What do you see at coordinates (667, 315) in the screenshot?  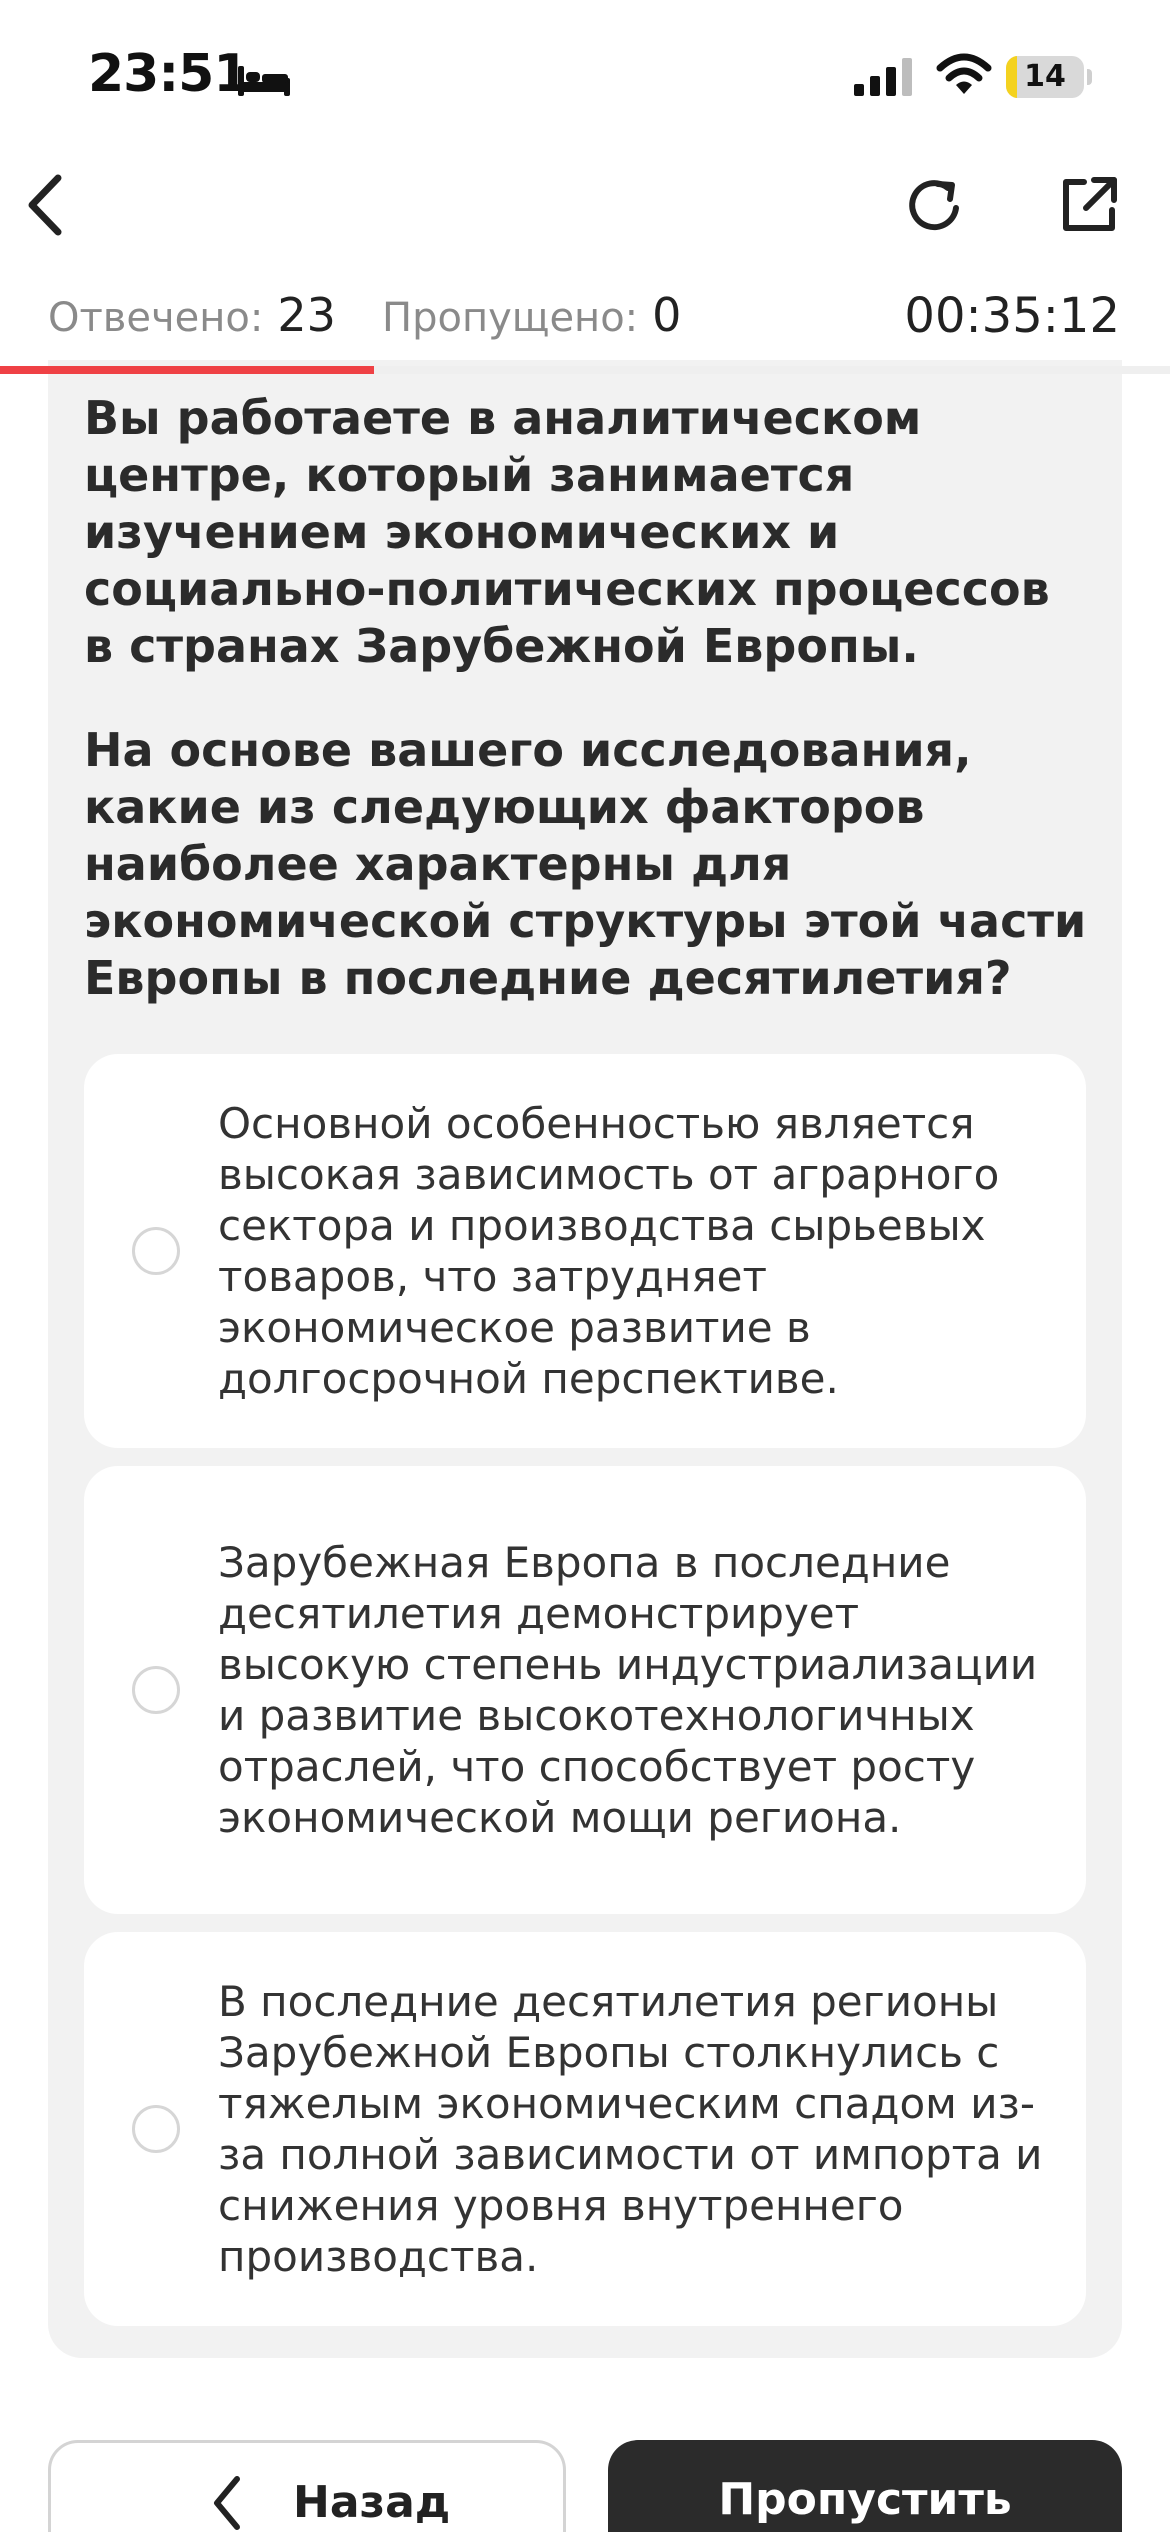 I see `skipped-count: 0` at bounding box center [667, 315].